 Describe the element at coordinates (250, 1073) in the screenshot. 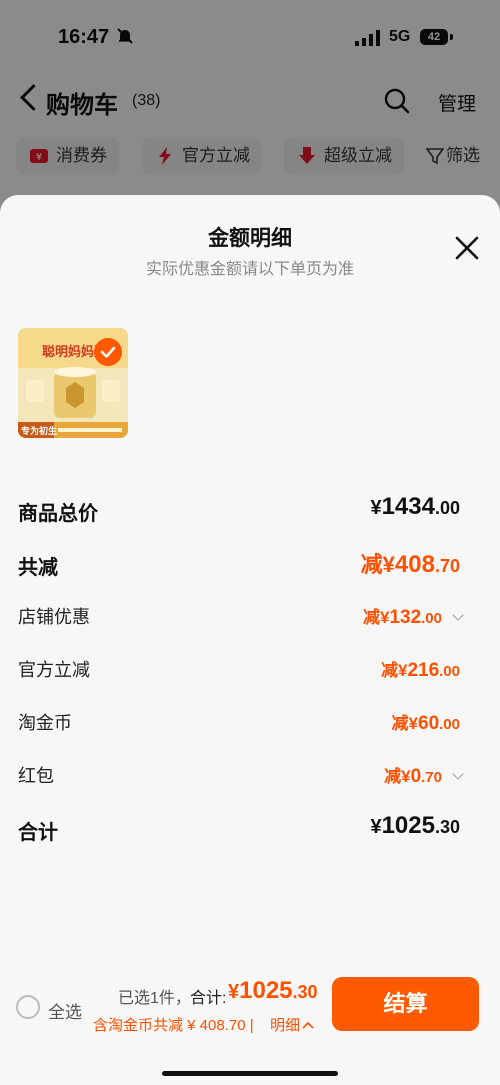

I see `home-indicator` at that location.